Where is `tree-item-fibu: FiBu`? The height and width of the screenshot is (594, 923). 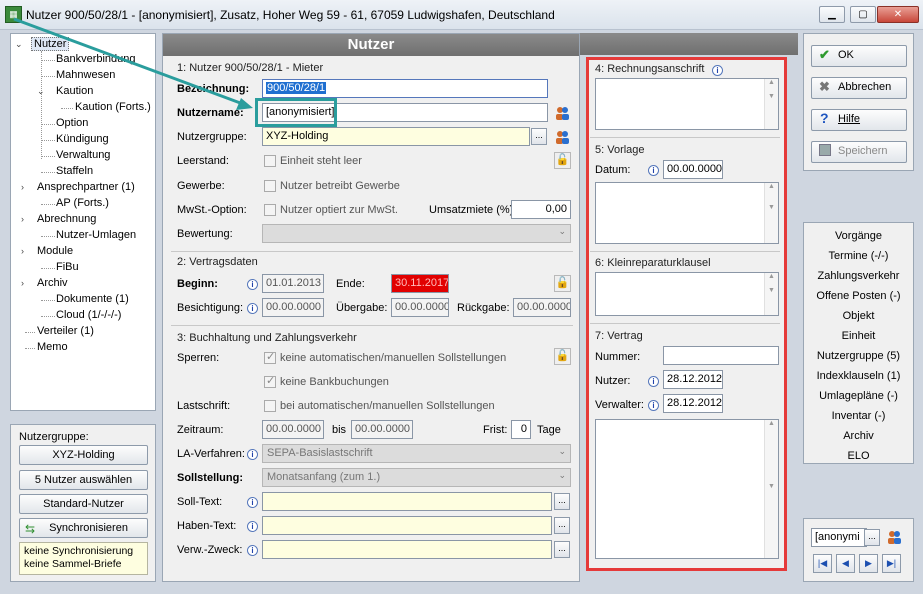 tree-item-fibu: FiBu is located at coordinates (67, 267).